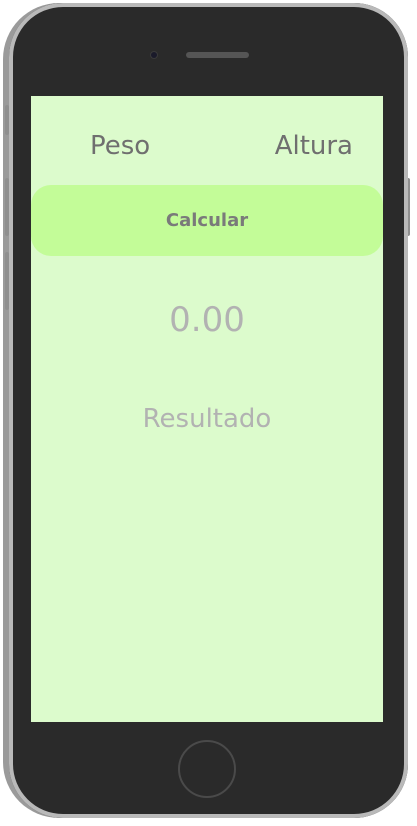 The height and width of the screenshot is (826, 417). What do you see at coordinates (278, 146) in the screenshot?
I see `altura-input` at bounding box center [278, 146].